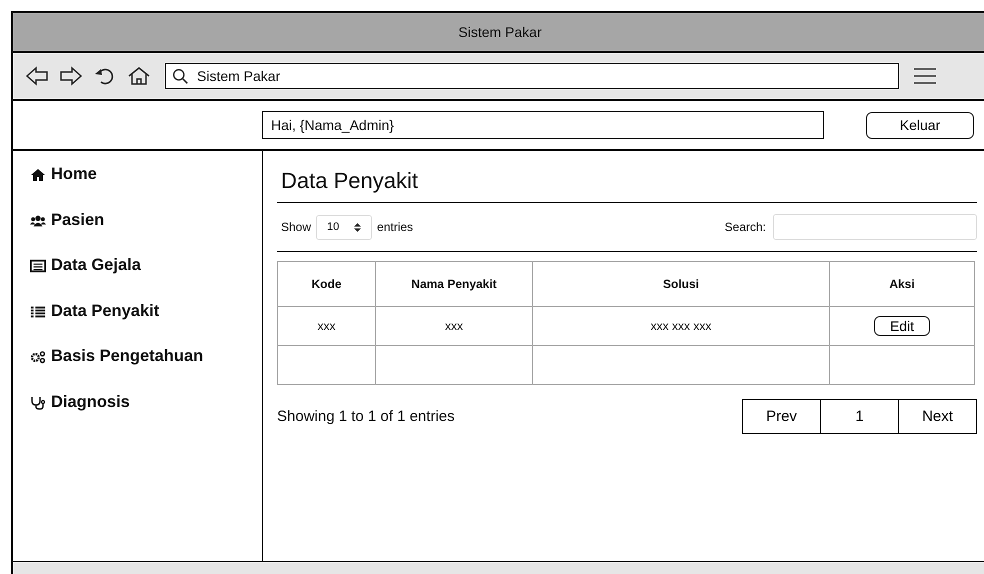 This screenshot has height=574, width=984. I want to click on users-icon, so click(38, 221).